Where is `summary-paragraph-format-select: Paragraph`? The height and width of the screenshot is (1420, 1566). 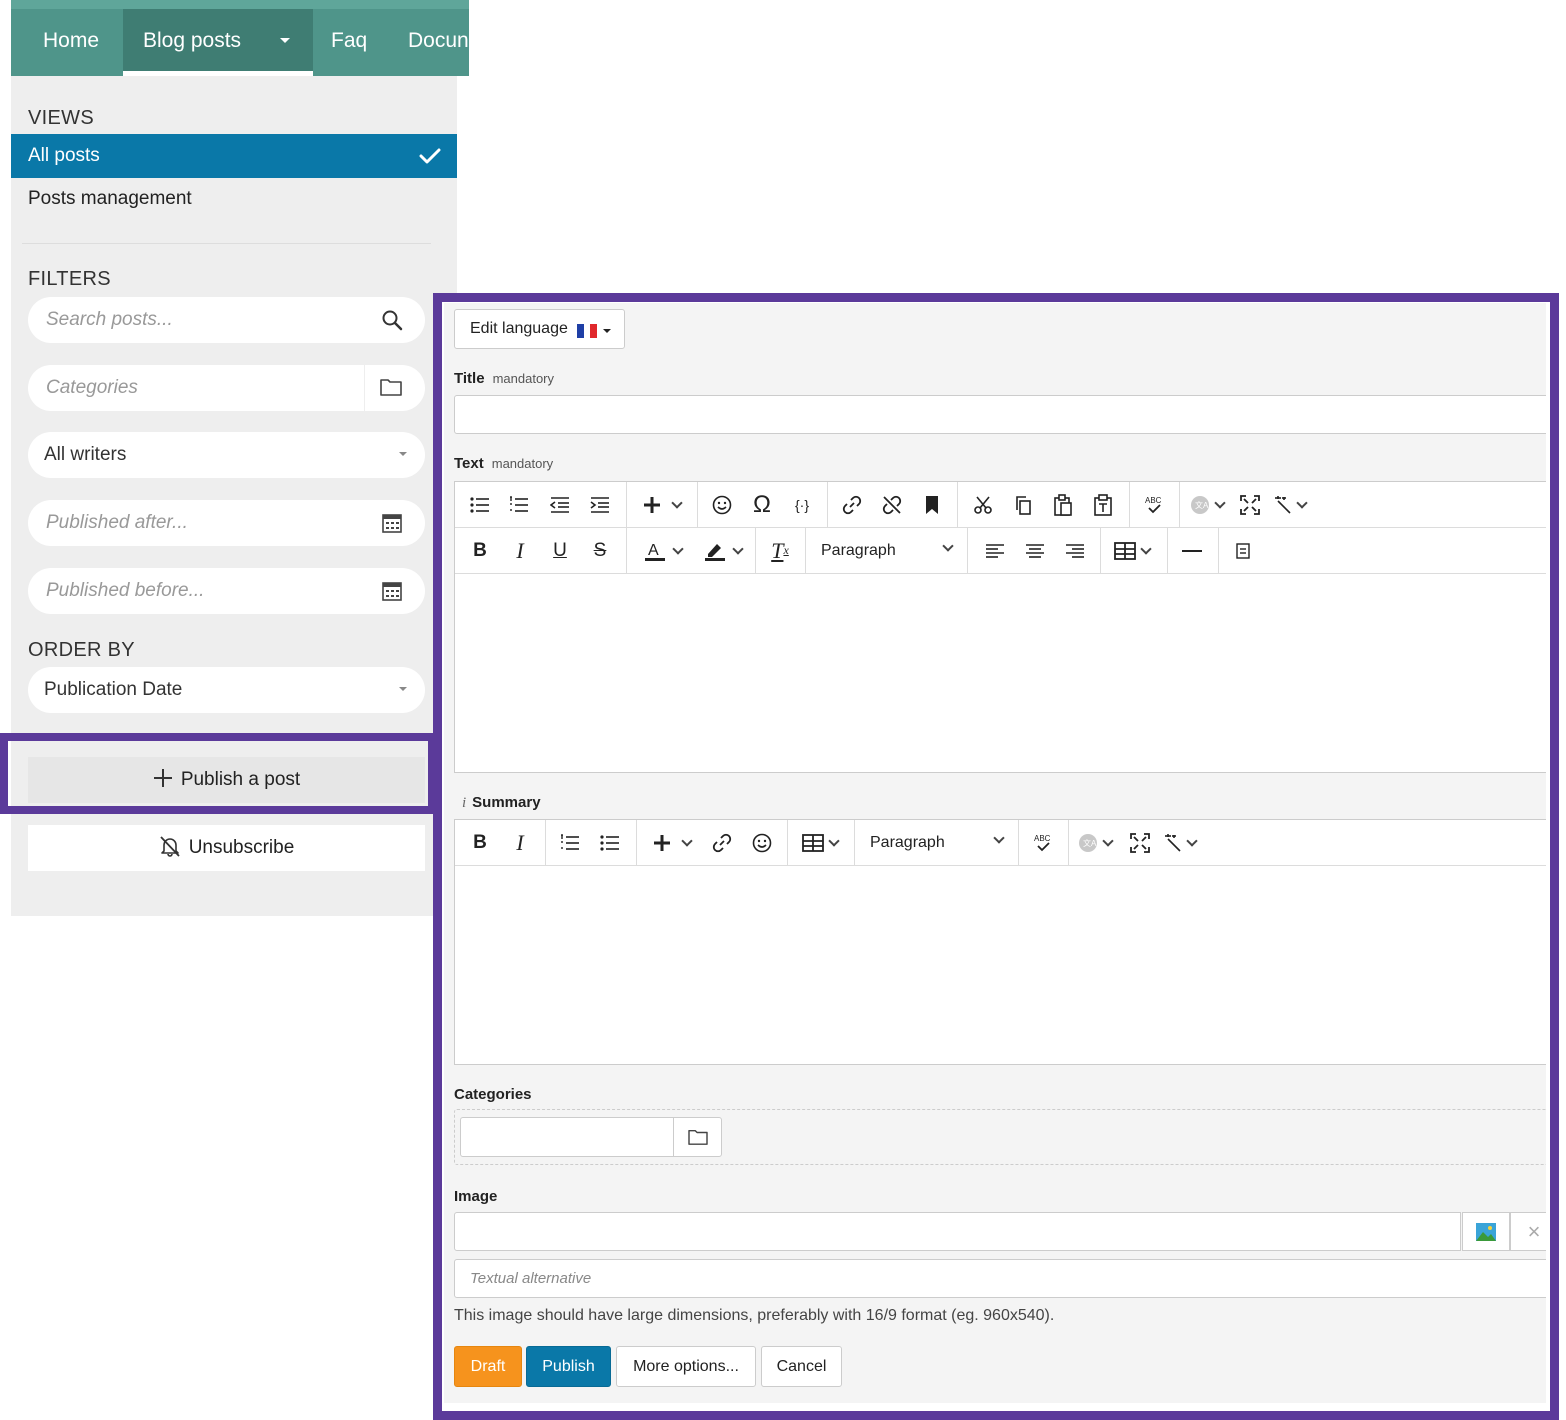
summary-paragraph-format-select: Paragraph is located at coordinates (936, 842).